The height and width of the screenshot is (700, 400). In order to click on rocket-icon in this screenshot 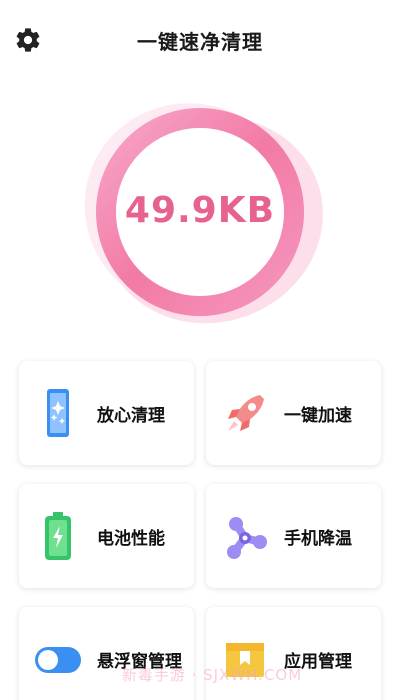, I will do `click(246, 413)`.